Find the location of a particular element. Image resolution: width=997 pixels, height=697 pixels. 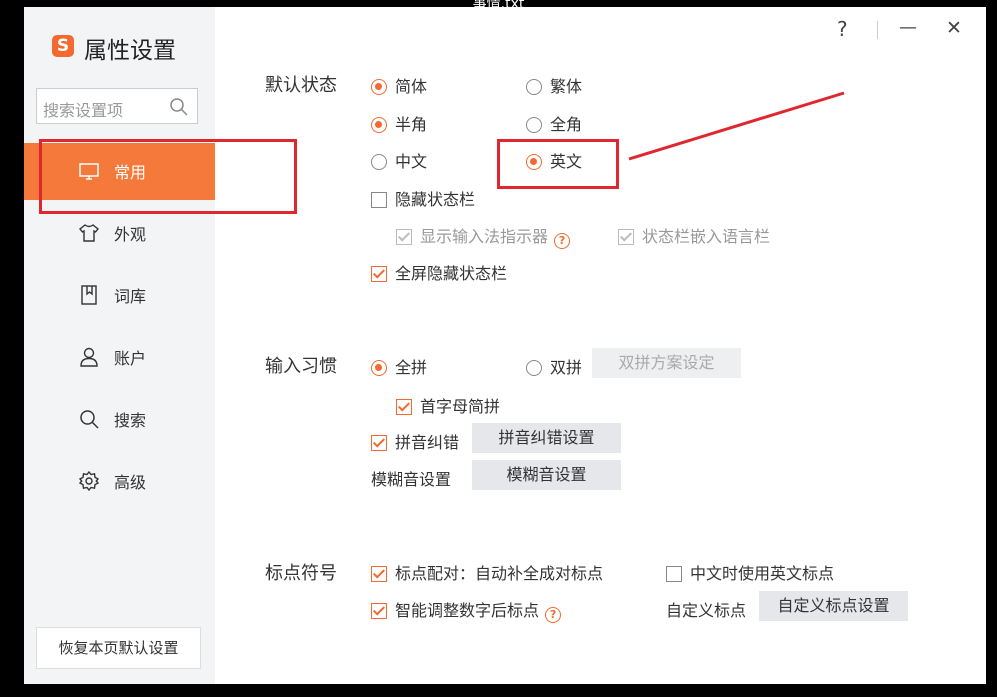

sidebar-item-common: 常用 is located at coordinates (119, 171).